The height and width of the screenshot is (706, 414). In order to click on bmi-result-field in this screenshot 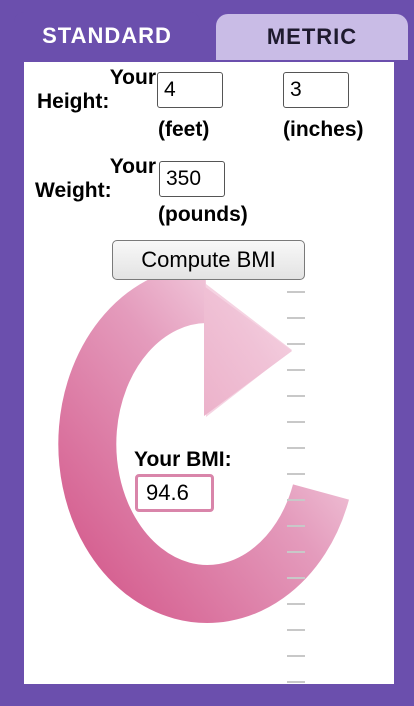, I will do `click(174, 493)`.